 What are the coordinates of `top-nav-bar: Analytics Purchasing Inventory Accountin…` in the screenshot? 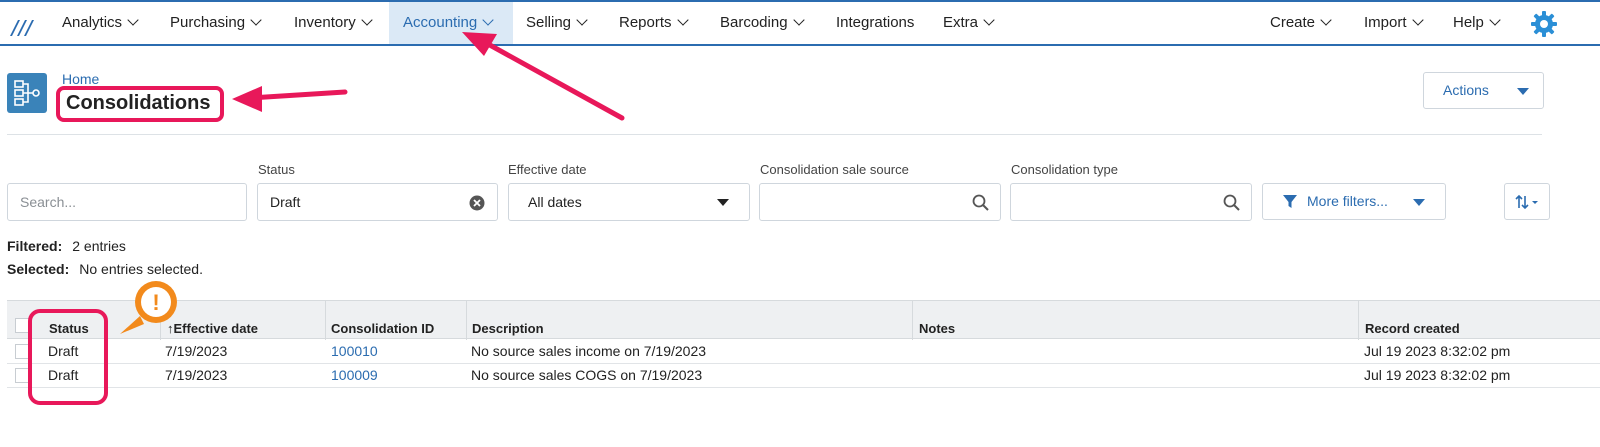 It's located at (800, 23).